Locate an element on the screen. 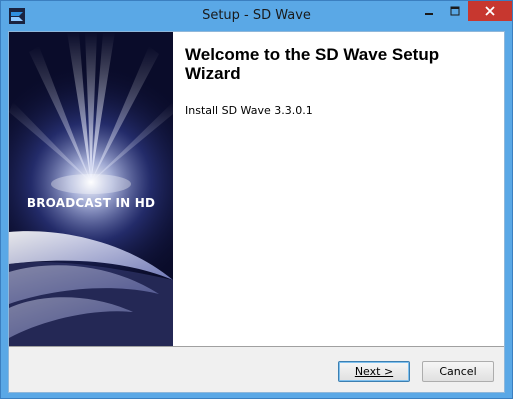  page-title: Welcome to the SD Wave Setup Wizard is located at coordinates (312, 64).